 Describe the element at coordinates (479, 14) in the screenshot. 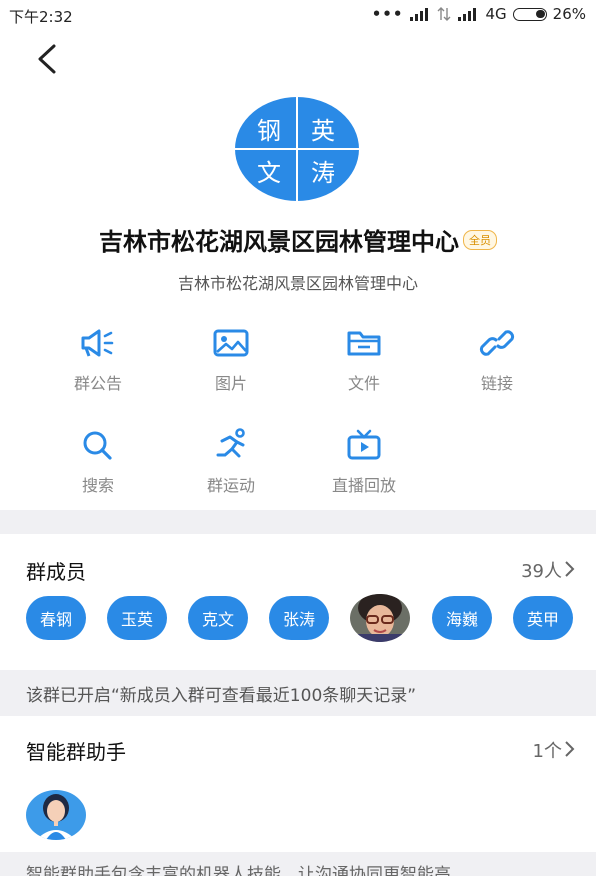

I see `status-right: ••• 4G 26%` at that location.